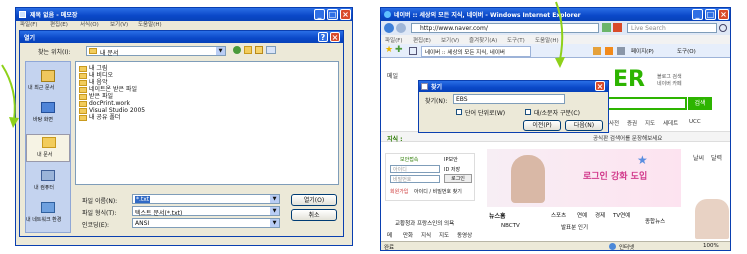  What do you see at coordinates (597, 51) in the screenshot?
I see `home-icon` at bounding box center [597, 51].